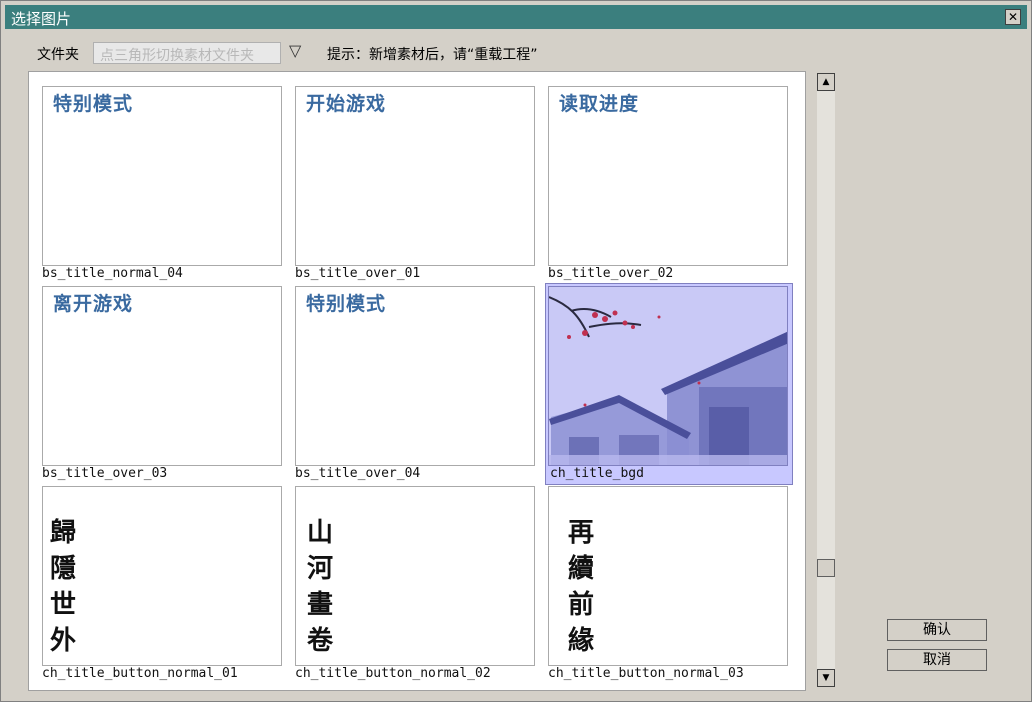 Image resolution: width=1032 pixels, height=702 pixels. Describe the element at coordinates (580, 587) in the screenshot. I see `thumbnail-calligraphy: 再 續 前 緣` at that location.